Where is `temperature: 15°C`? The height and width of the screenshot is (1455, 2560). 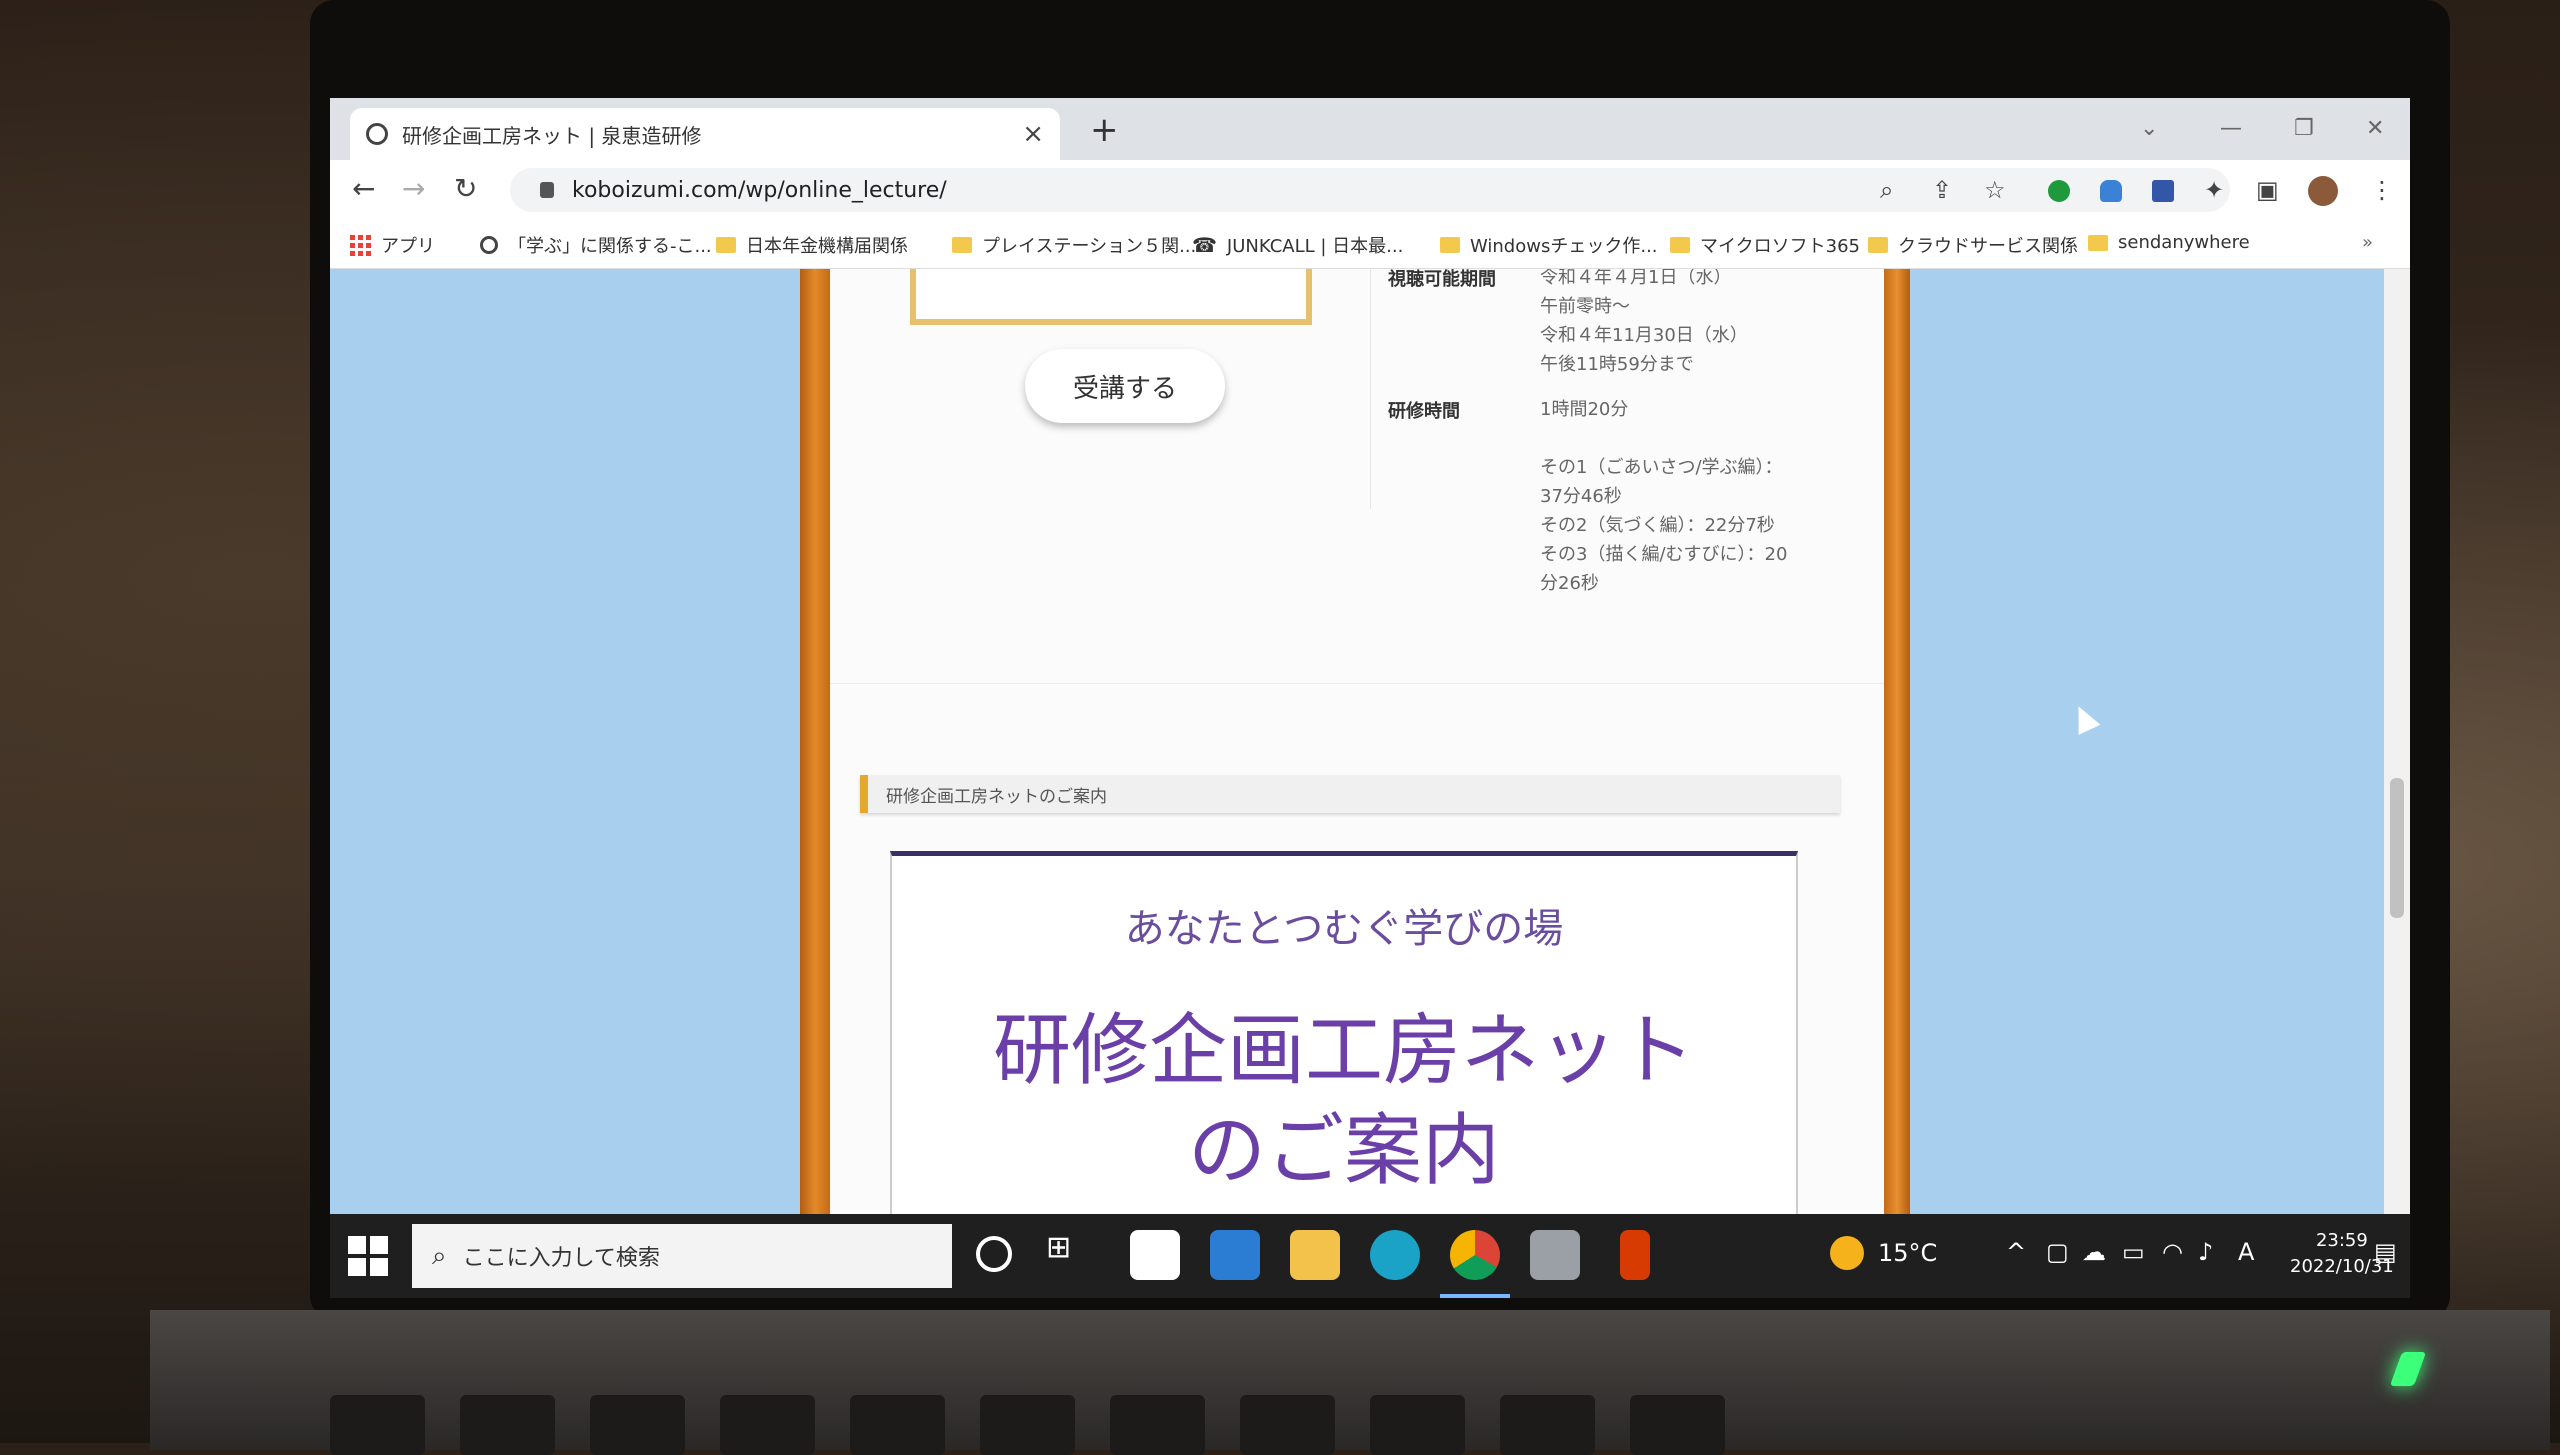 temperature: 15°C is located at coordinates (1908, 1253).